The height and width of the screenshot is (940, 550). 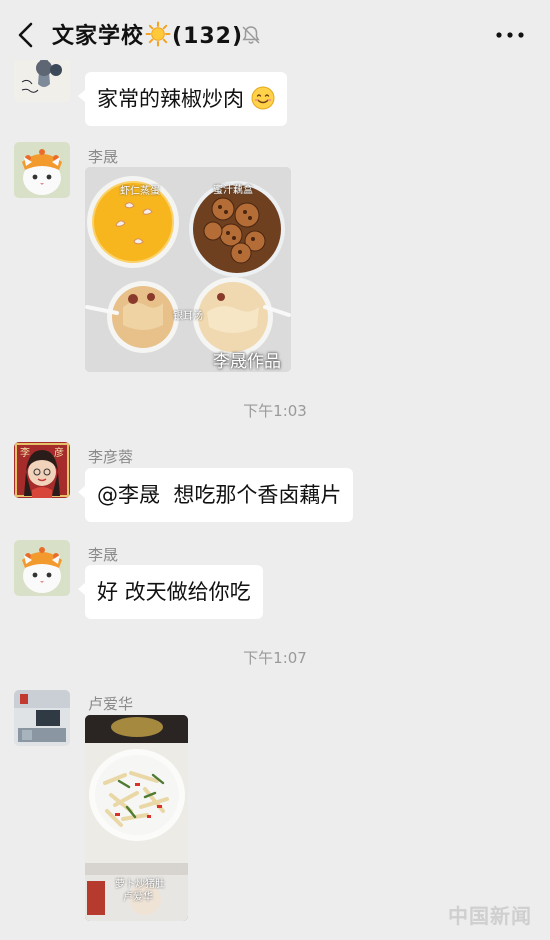 What do you see at coordinates (263, 98) in the screenshot?
I see `smiling-face-icon` at bounding box center [263, 98].